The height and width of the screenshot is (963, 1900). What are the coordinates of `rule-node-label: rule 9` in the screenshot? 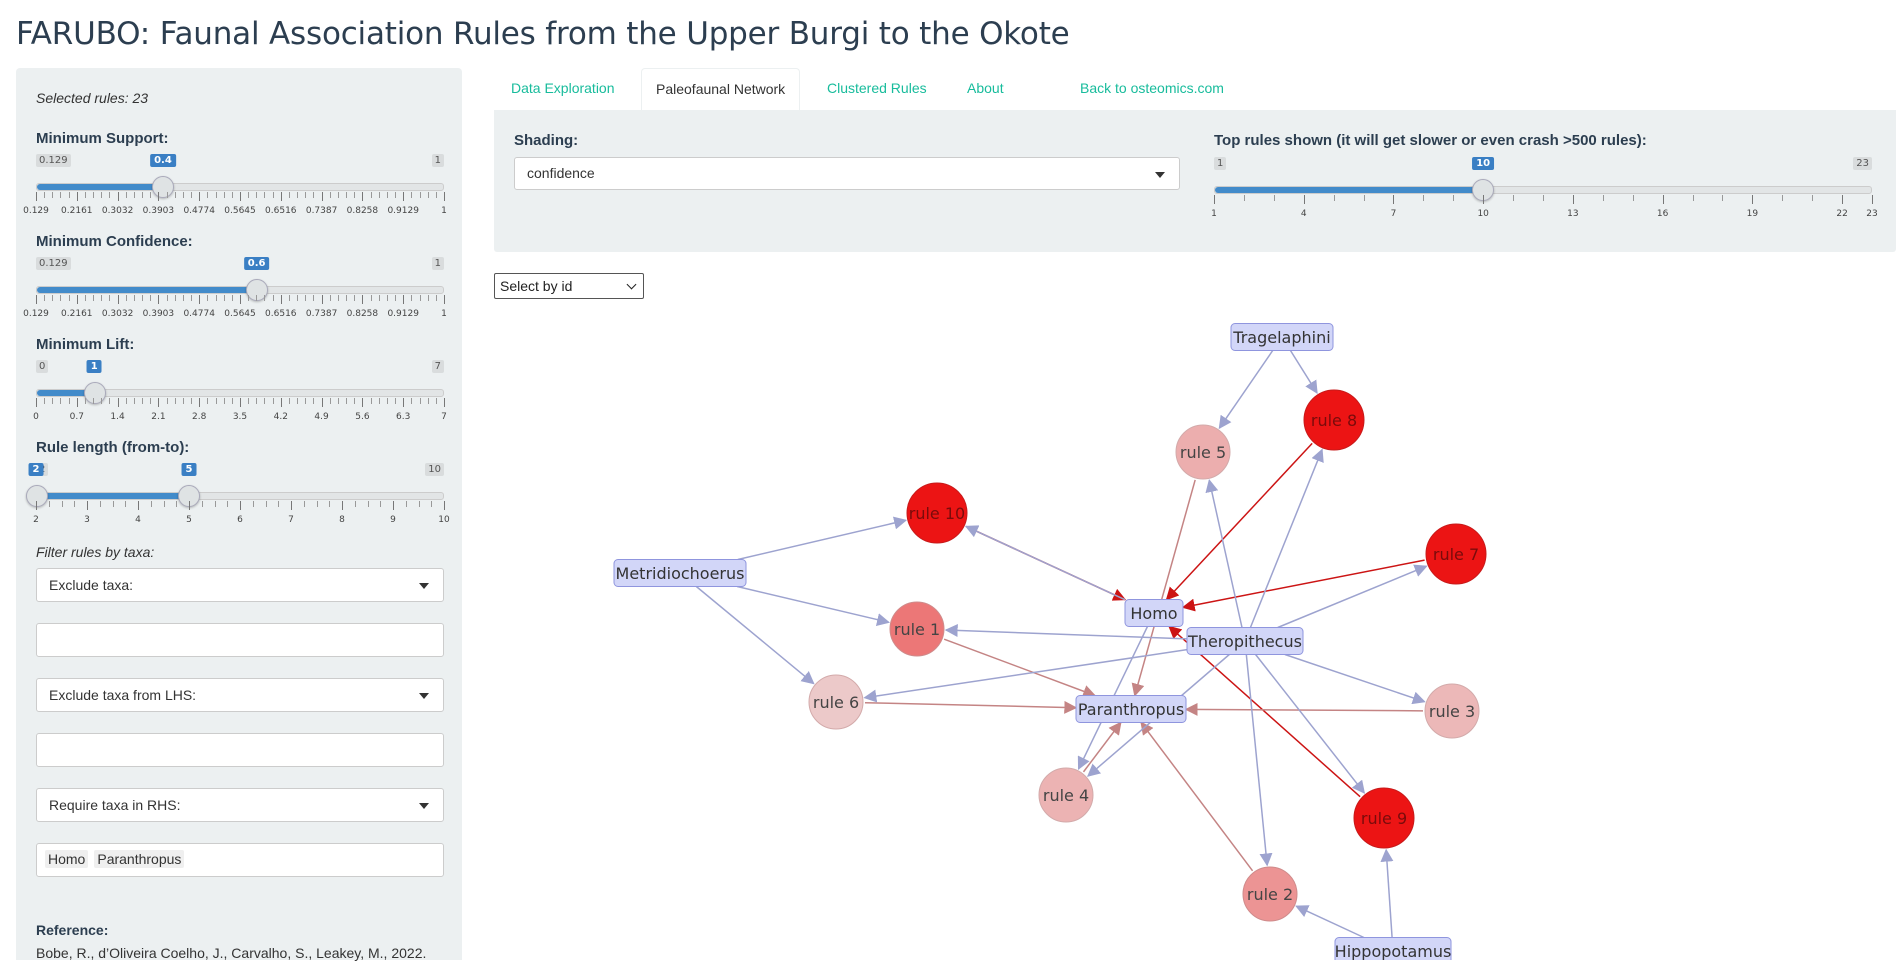 It's located at (1384, 818).